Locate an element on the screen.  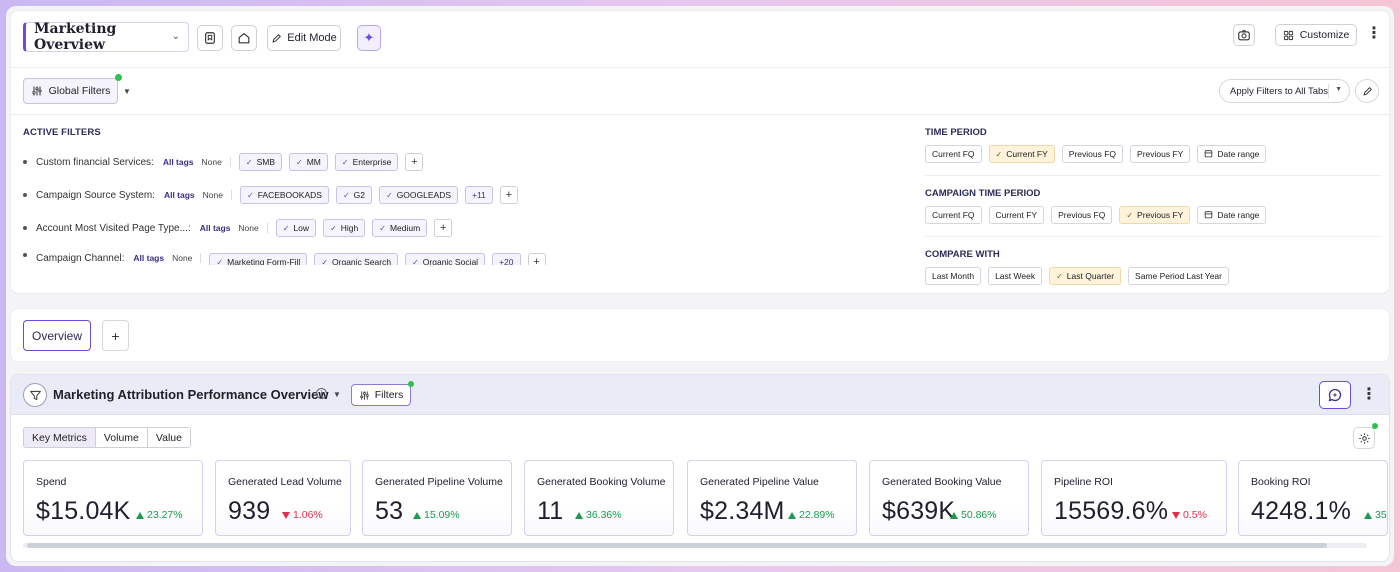
metric-card: Booking ROI 4248.1% 35 is located at coordinates (1313, 498).